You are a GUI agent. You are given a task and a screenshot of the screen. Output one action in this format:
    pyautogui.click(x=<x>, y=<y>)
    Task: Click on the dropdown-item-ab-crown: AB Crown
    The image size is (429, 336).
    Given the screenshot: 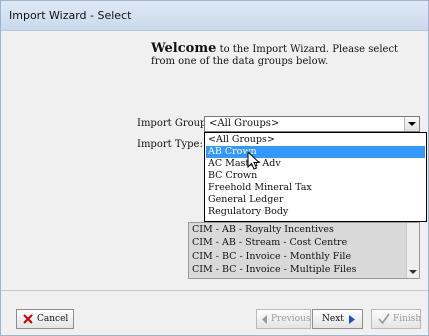 What is the action you would take?
    pyautogui.click(x=315, y=152)
    